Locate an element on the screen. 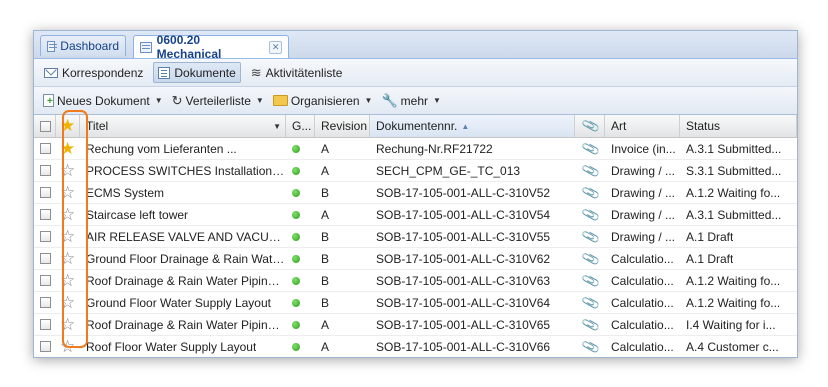 This screenshot has height=387, width=828. status-column-header: Status is located at coordinates (738, 126).